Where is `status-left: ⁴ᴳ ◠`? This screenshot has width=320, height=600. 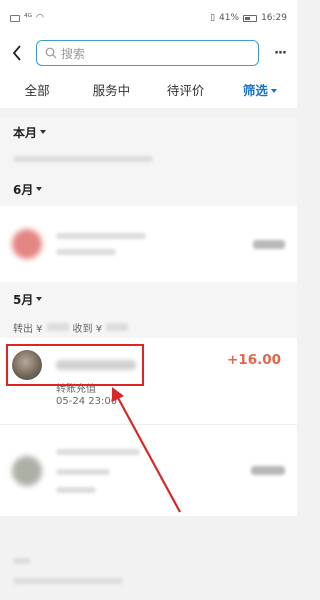 status-left: ⁴ᴳ ◠ is located at coordinates (27, 18).